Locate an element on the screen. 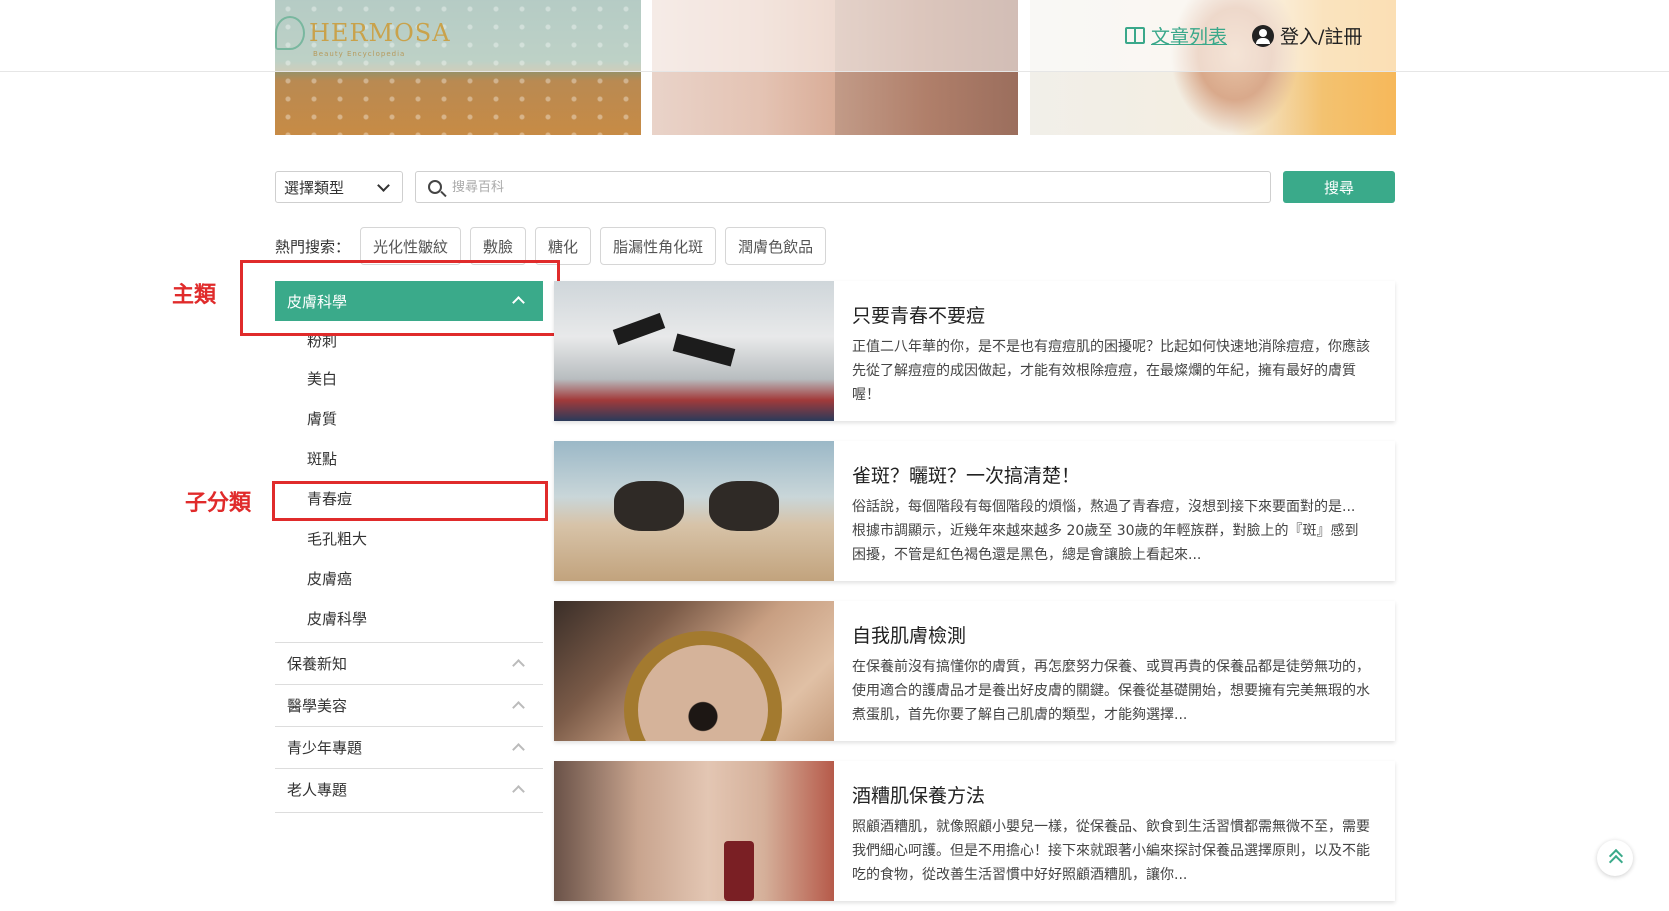 This screenshot has width=1669, height=911. sidebar-subitem-dermatology: 皮膚科學 is located at coordinates (337, 618).